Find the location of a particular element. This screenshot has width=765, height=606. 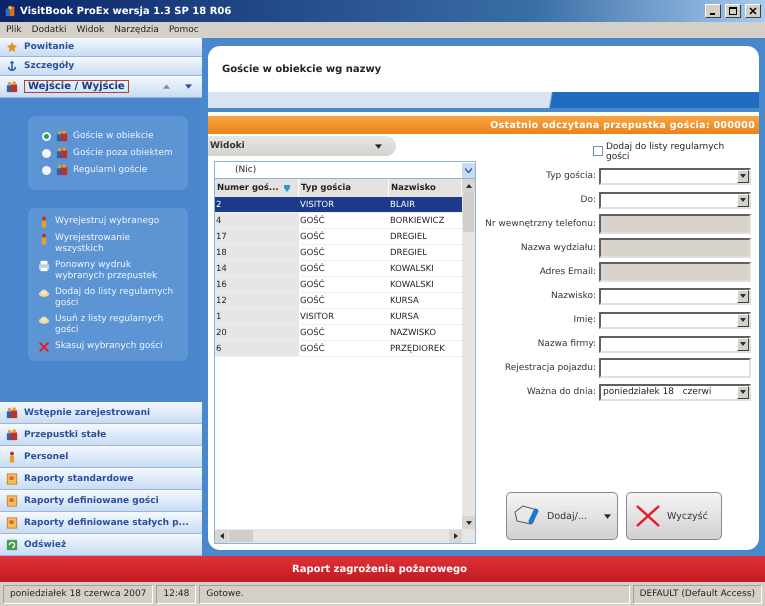

table-row: 20 GOŚĆ NAZWISKO is located at coordinates (338, 333).